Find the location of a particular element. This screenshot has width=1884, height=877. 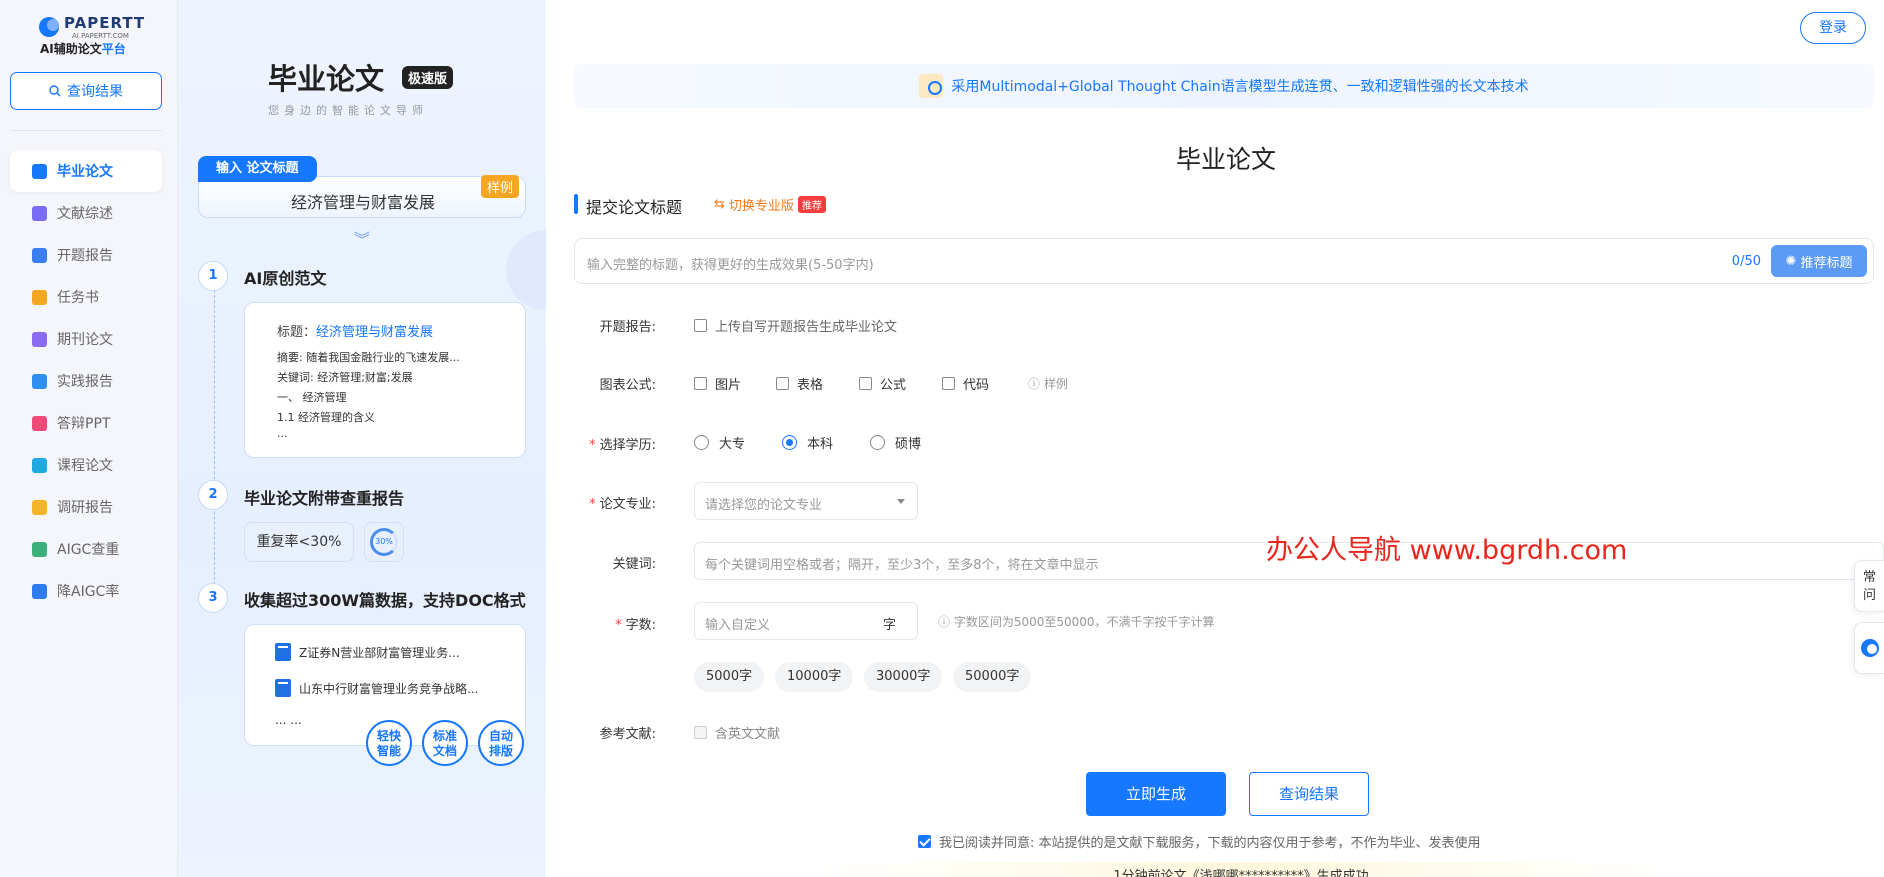

brand-url: AI.PAPERTT.COM is located at coordinates (100, 36).